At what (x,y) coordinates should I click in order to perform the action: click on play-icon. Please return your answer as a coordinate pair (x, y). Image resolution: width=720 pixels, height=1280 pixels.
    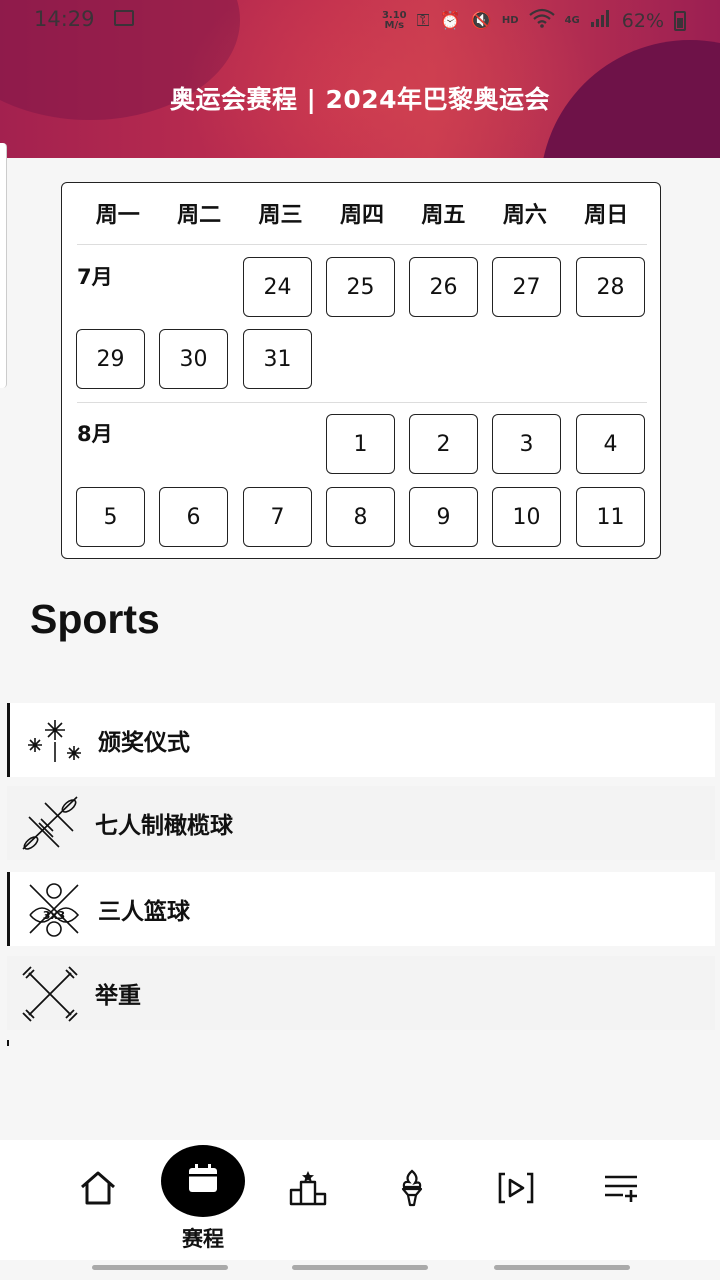
    Looking at the image, I should click on (516, 1190).